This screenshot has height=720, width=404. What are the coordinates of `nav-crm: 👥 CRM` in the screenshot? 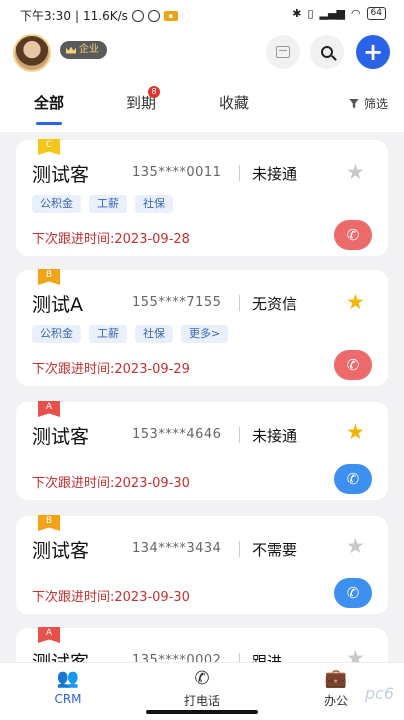 It's located at (68, 687).